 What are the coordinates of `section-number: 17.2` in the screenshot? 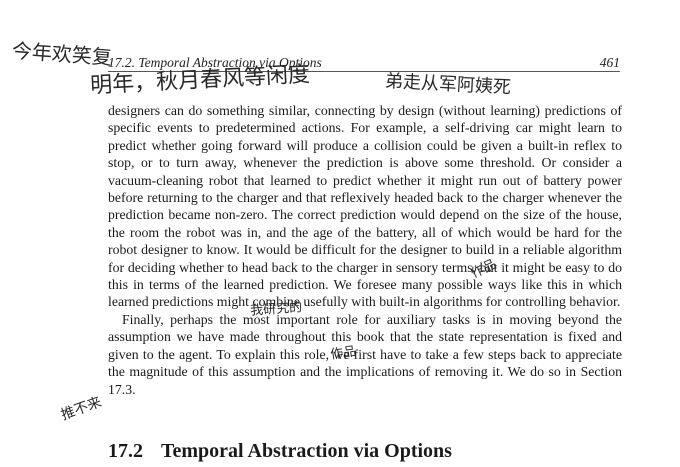 It's located at (125, 451).